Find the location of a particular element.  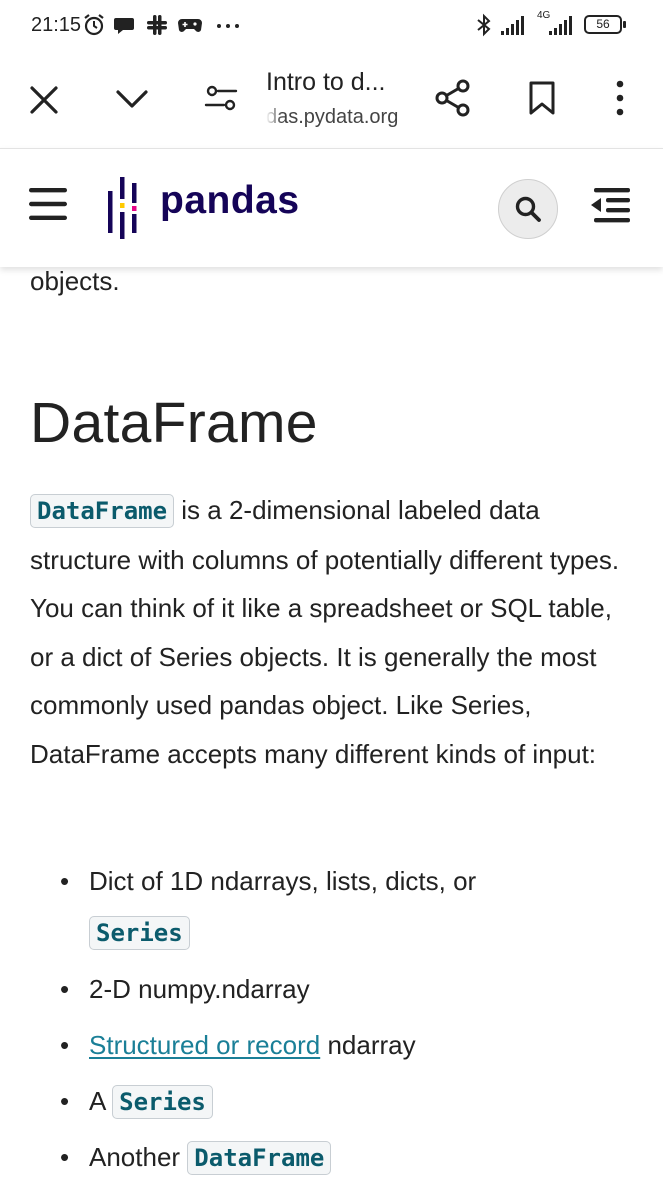

chat-bubble-icon is located at coordinates (124, 26).